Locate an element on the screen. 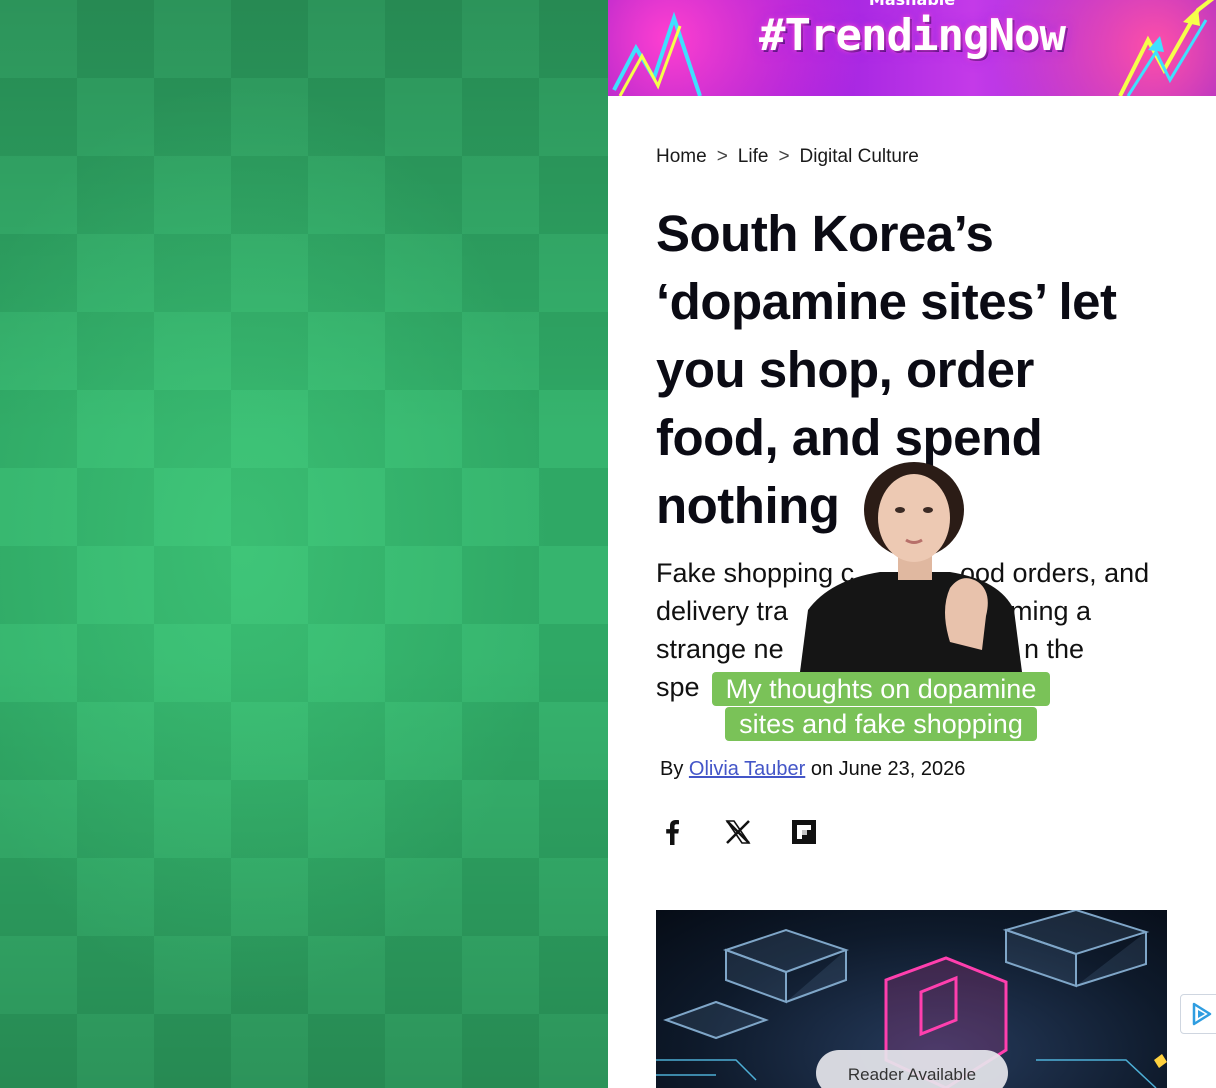  facebook-share-button is located at coordinates (672, 832).